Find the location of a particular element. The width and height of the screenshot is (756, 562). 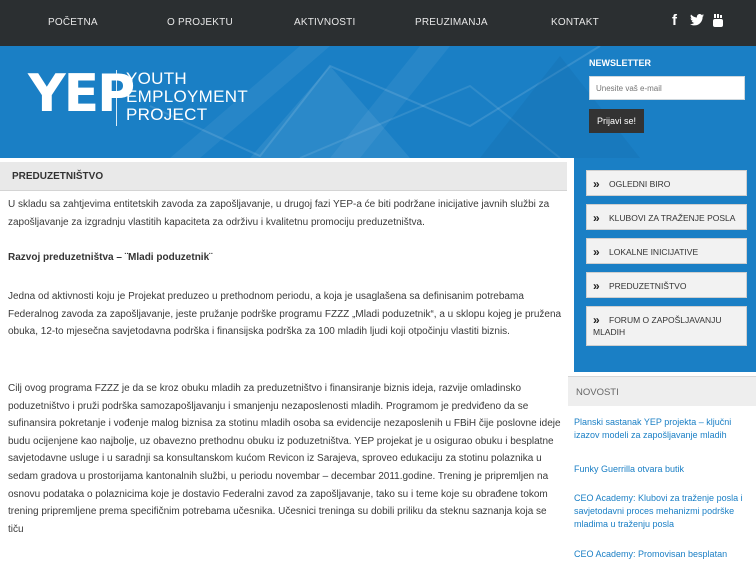

nav-preuzimanja: PREUZIMANJA is located at coordinates (451, 22).